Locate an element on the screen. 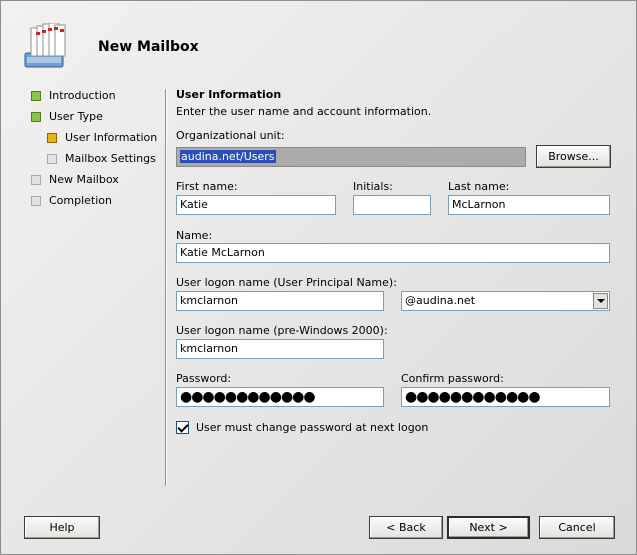  ou-label: Organizational unit: is located at coordinates (230, 135).